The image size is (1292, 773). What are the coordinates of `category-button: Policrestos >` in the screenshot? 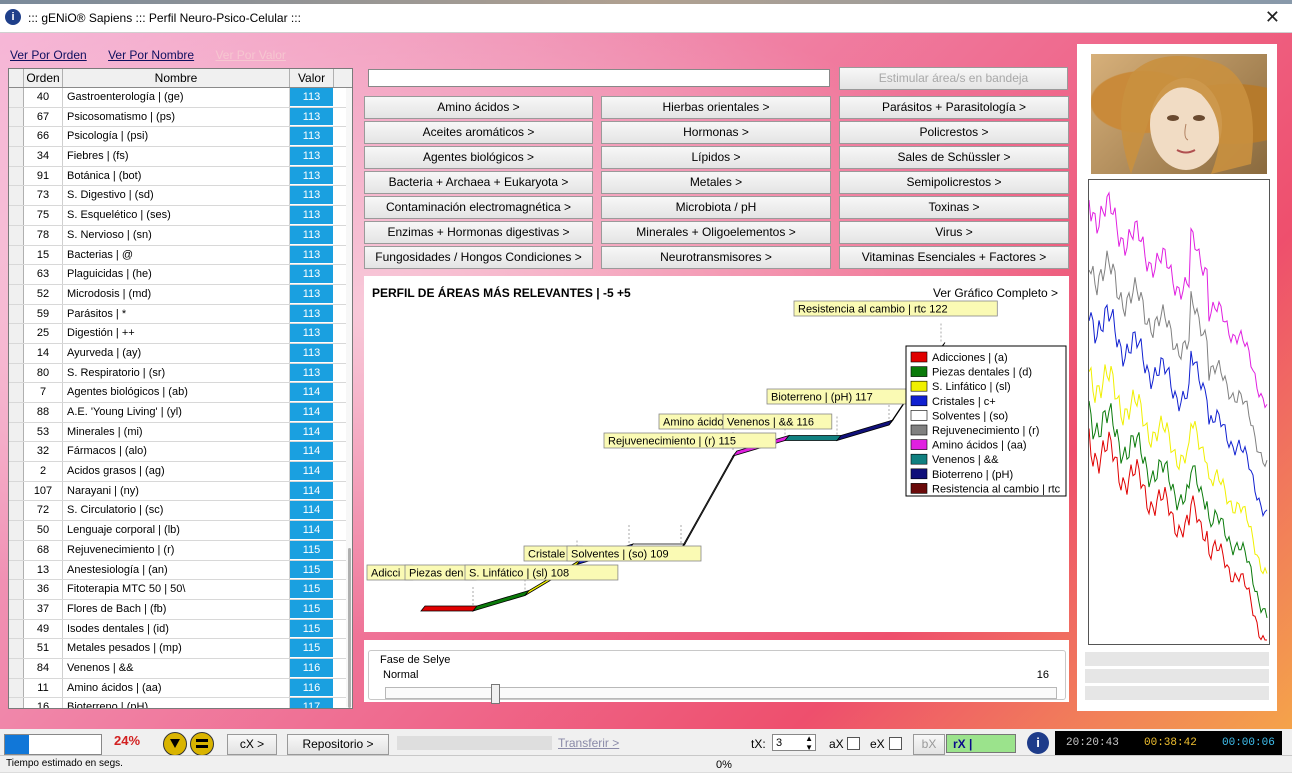 It's located at (954, 132).